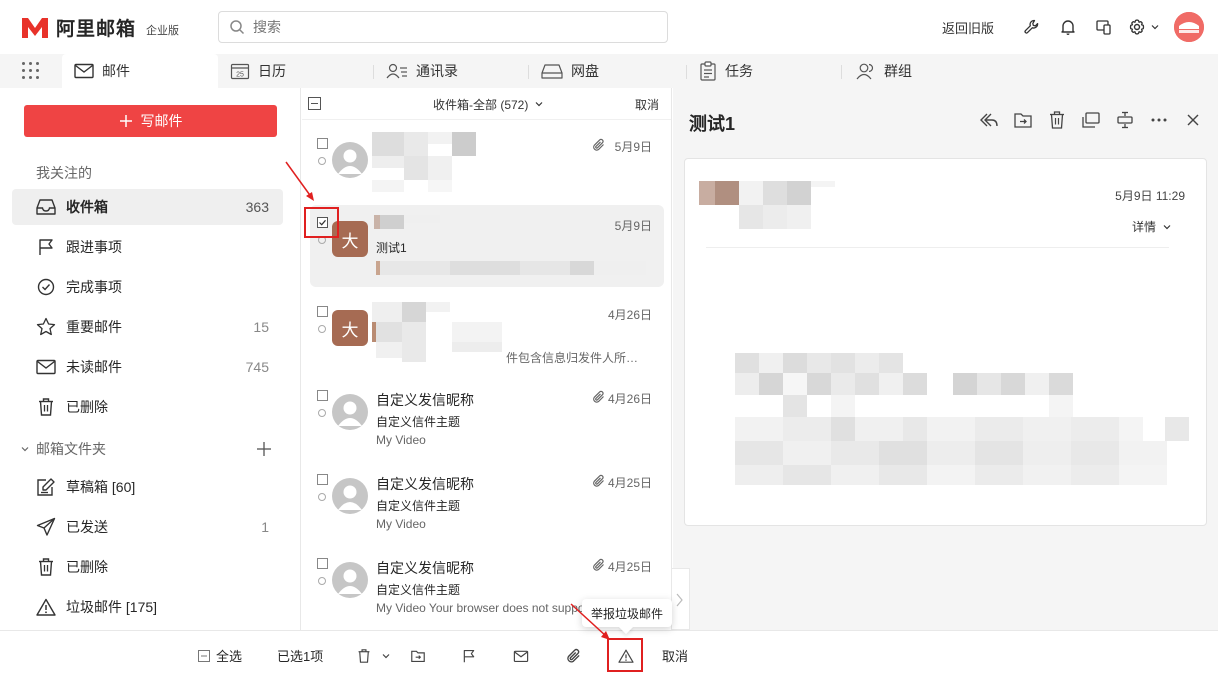  What do you see at coordinates (46, 487) in the screenshot?
I see `draft-icon` at bounding box center [46, 487].